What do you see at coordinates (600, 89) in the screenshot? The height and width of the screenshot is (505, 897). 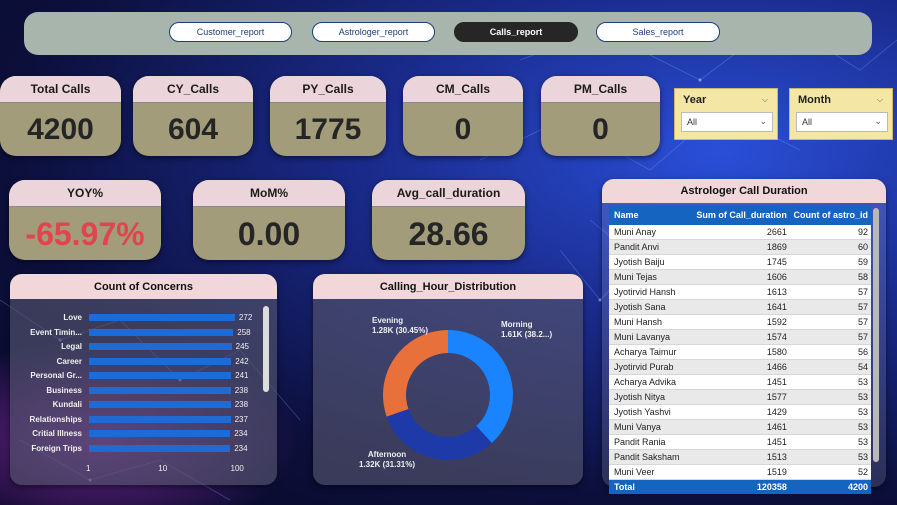 I see `kpi-label: PM_Calls` at bounding box center [600, 89].